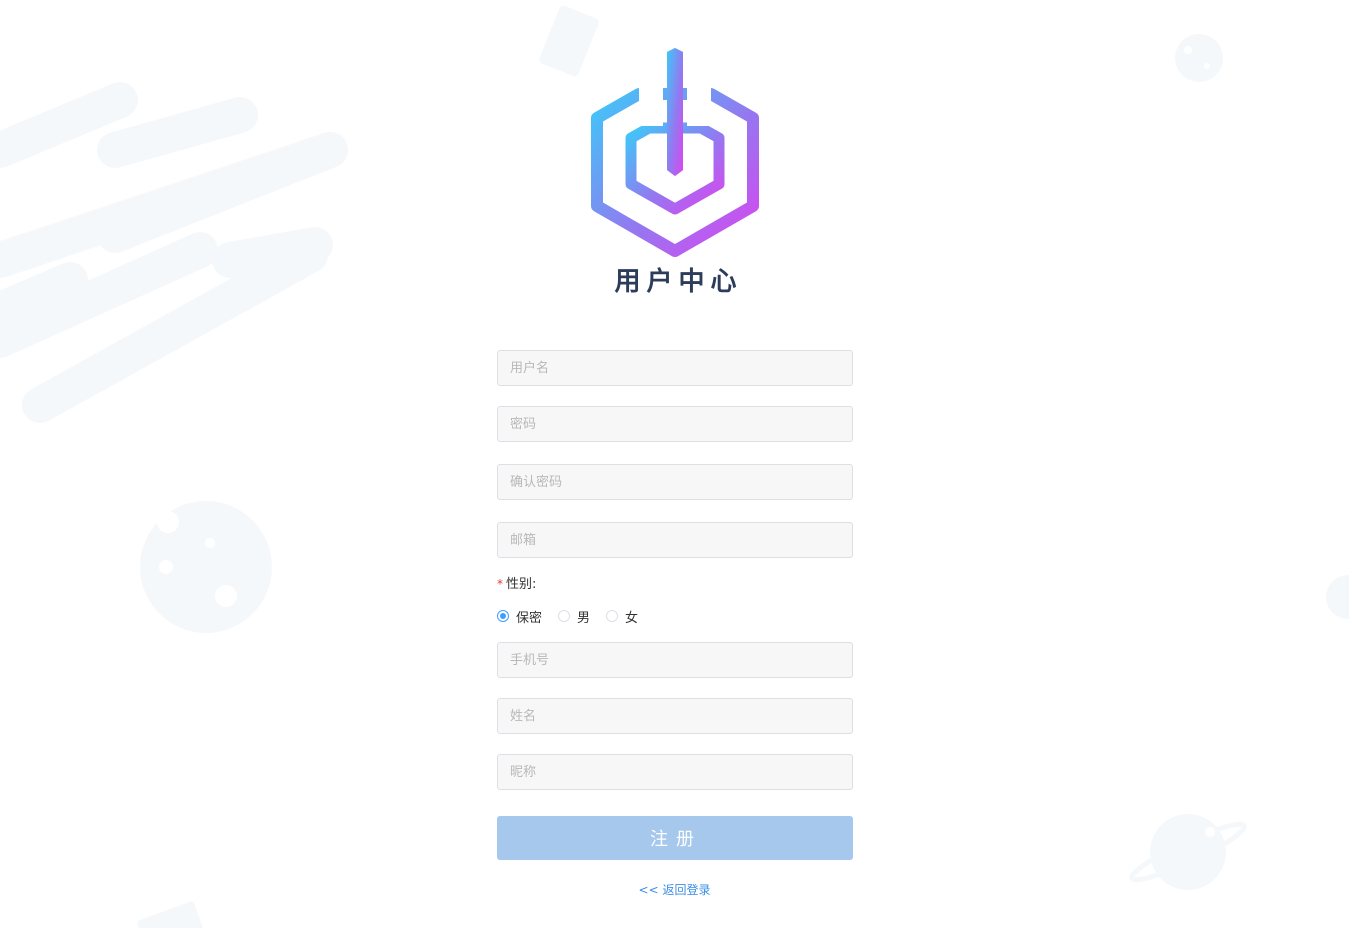 The image size is (1349, 928). I want to click on gender-radio-female: 女, so click(622, 616).